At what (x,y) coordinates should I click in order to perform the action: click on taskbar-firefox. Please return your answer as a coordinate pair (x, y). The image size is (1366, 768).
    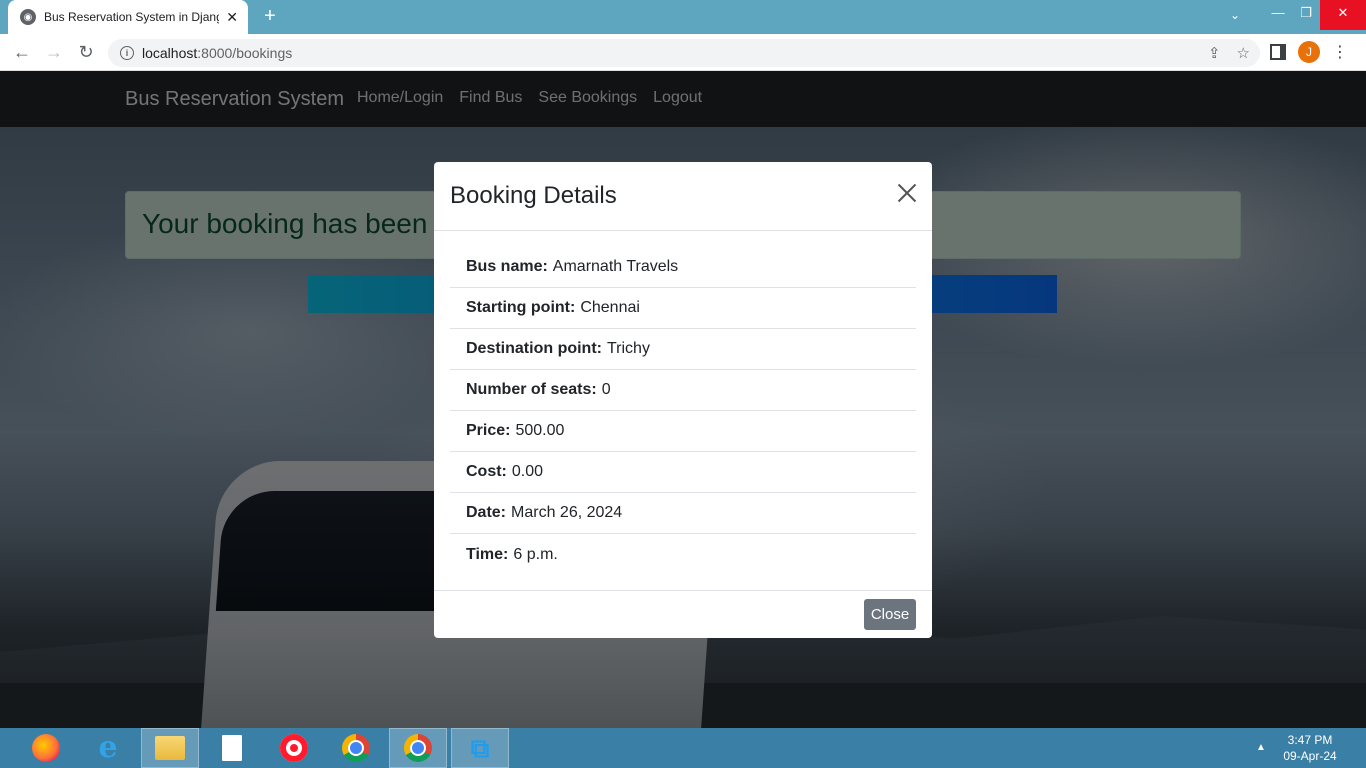
    Looking at the image, I should click on (46, 748).